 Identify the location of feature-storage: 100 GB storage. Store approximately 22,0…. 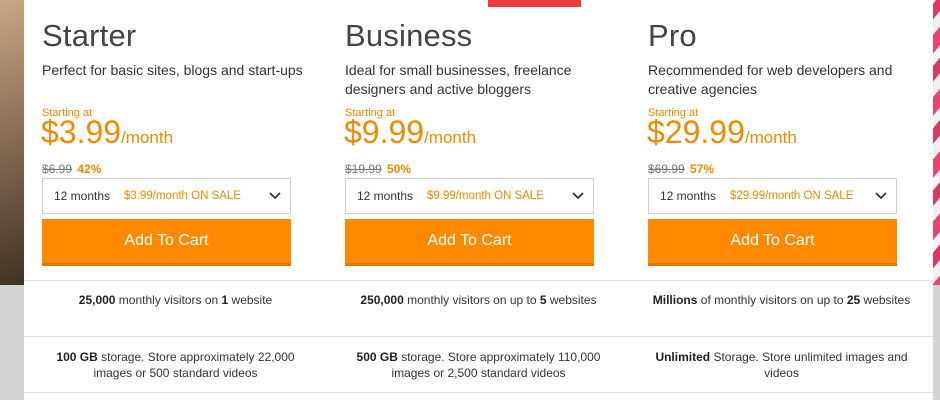
(175, 365).